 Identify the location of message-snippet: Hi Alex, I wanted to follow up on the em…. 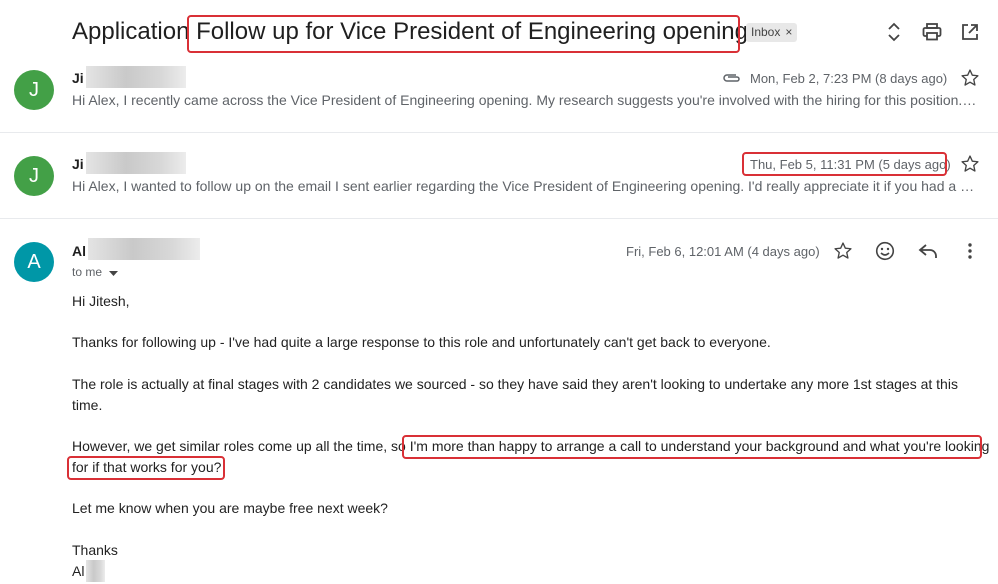
(525, 186).